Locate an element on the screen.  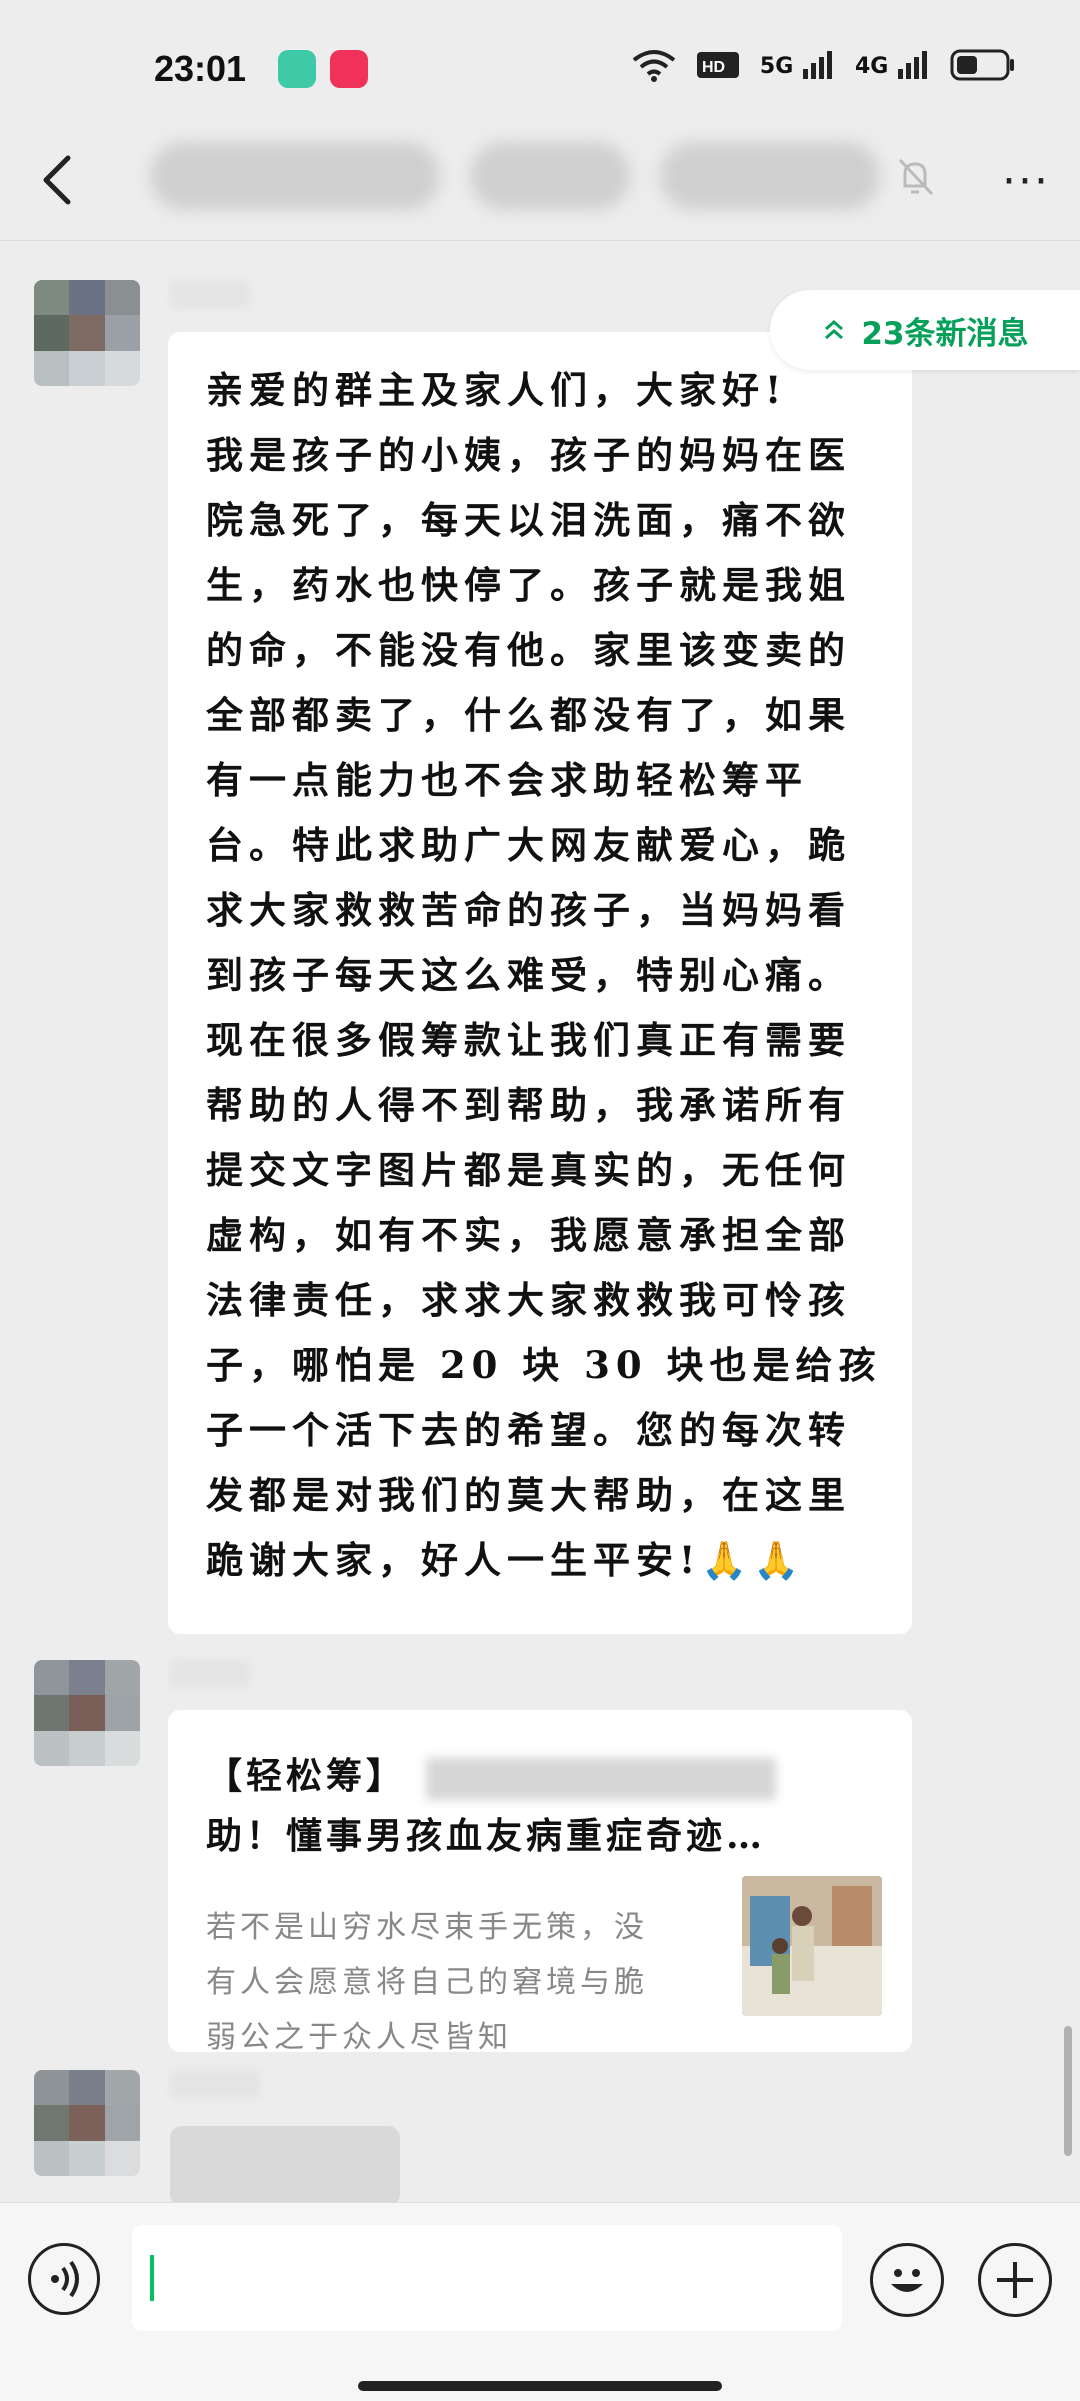
text-cursor is located at coordinates (152, 2278).